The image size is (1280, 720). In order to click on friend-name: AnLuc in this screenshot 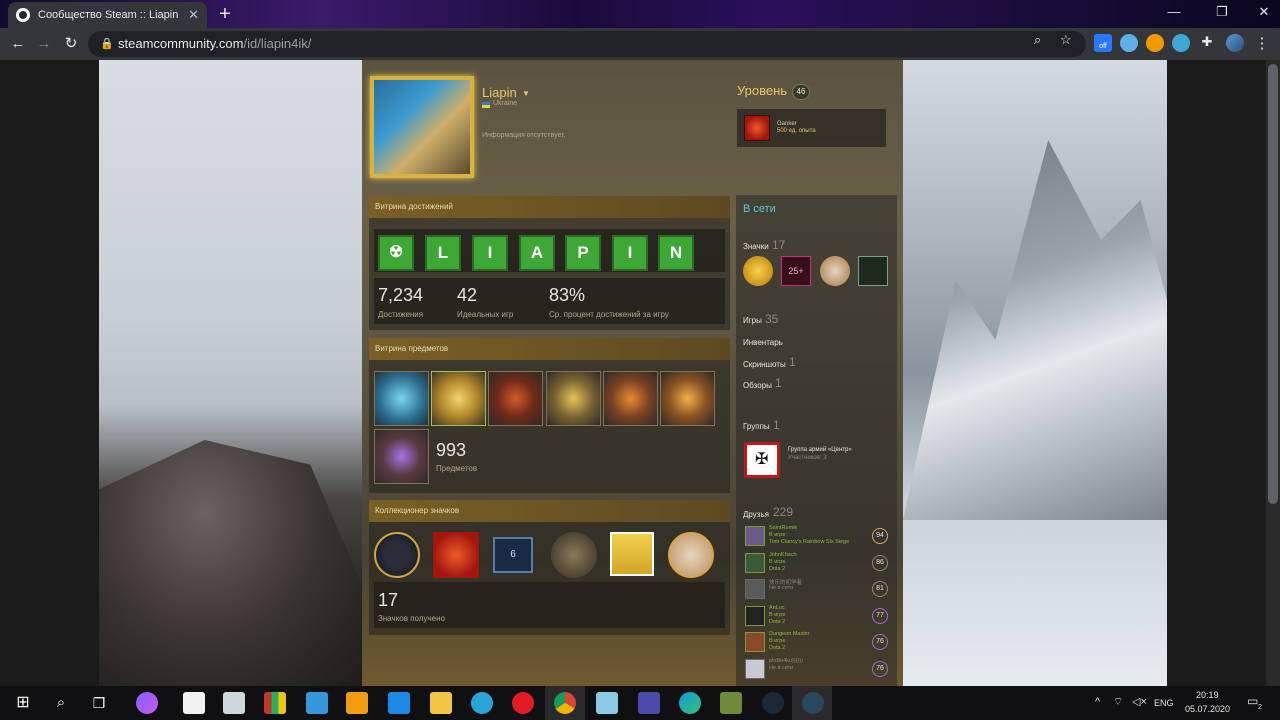, I will do `click(777, 608)`.